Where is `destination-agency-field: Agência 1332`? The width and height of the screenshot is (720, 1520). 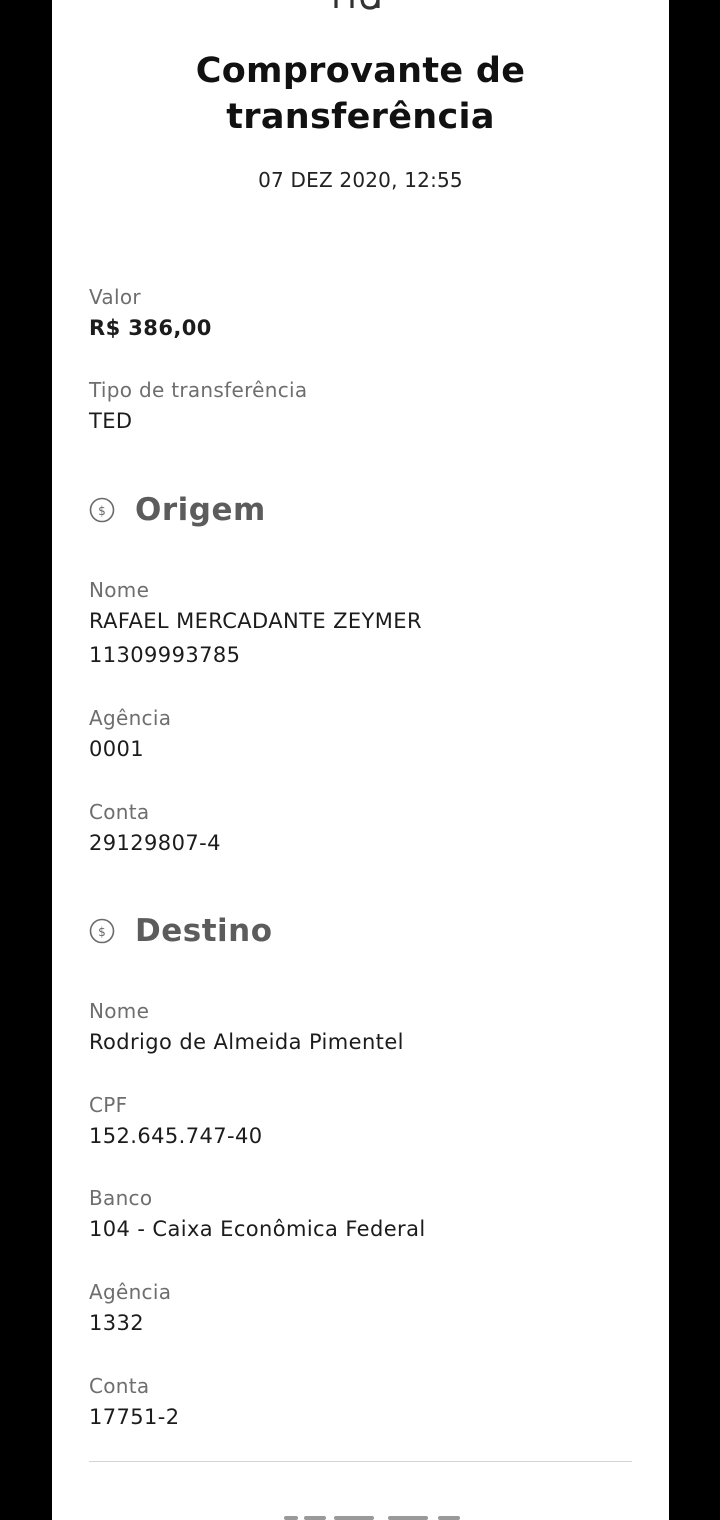
destination-agency-field: Agência 1332 is located at coordinates (369, 1309).